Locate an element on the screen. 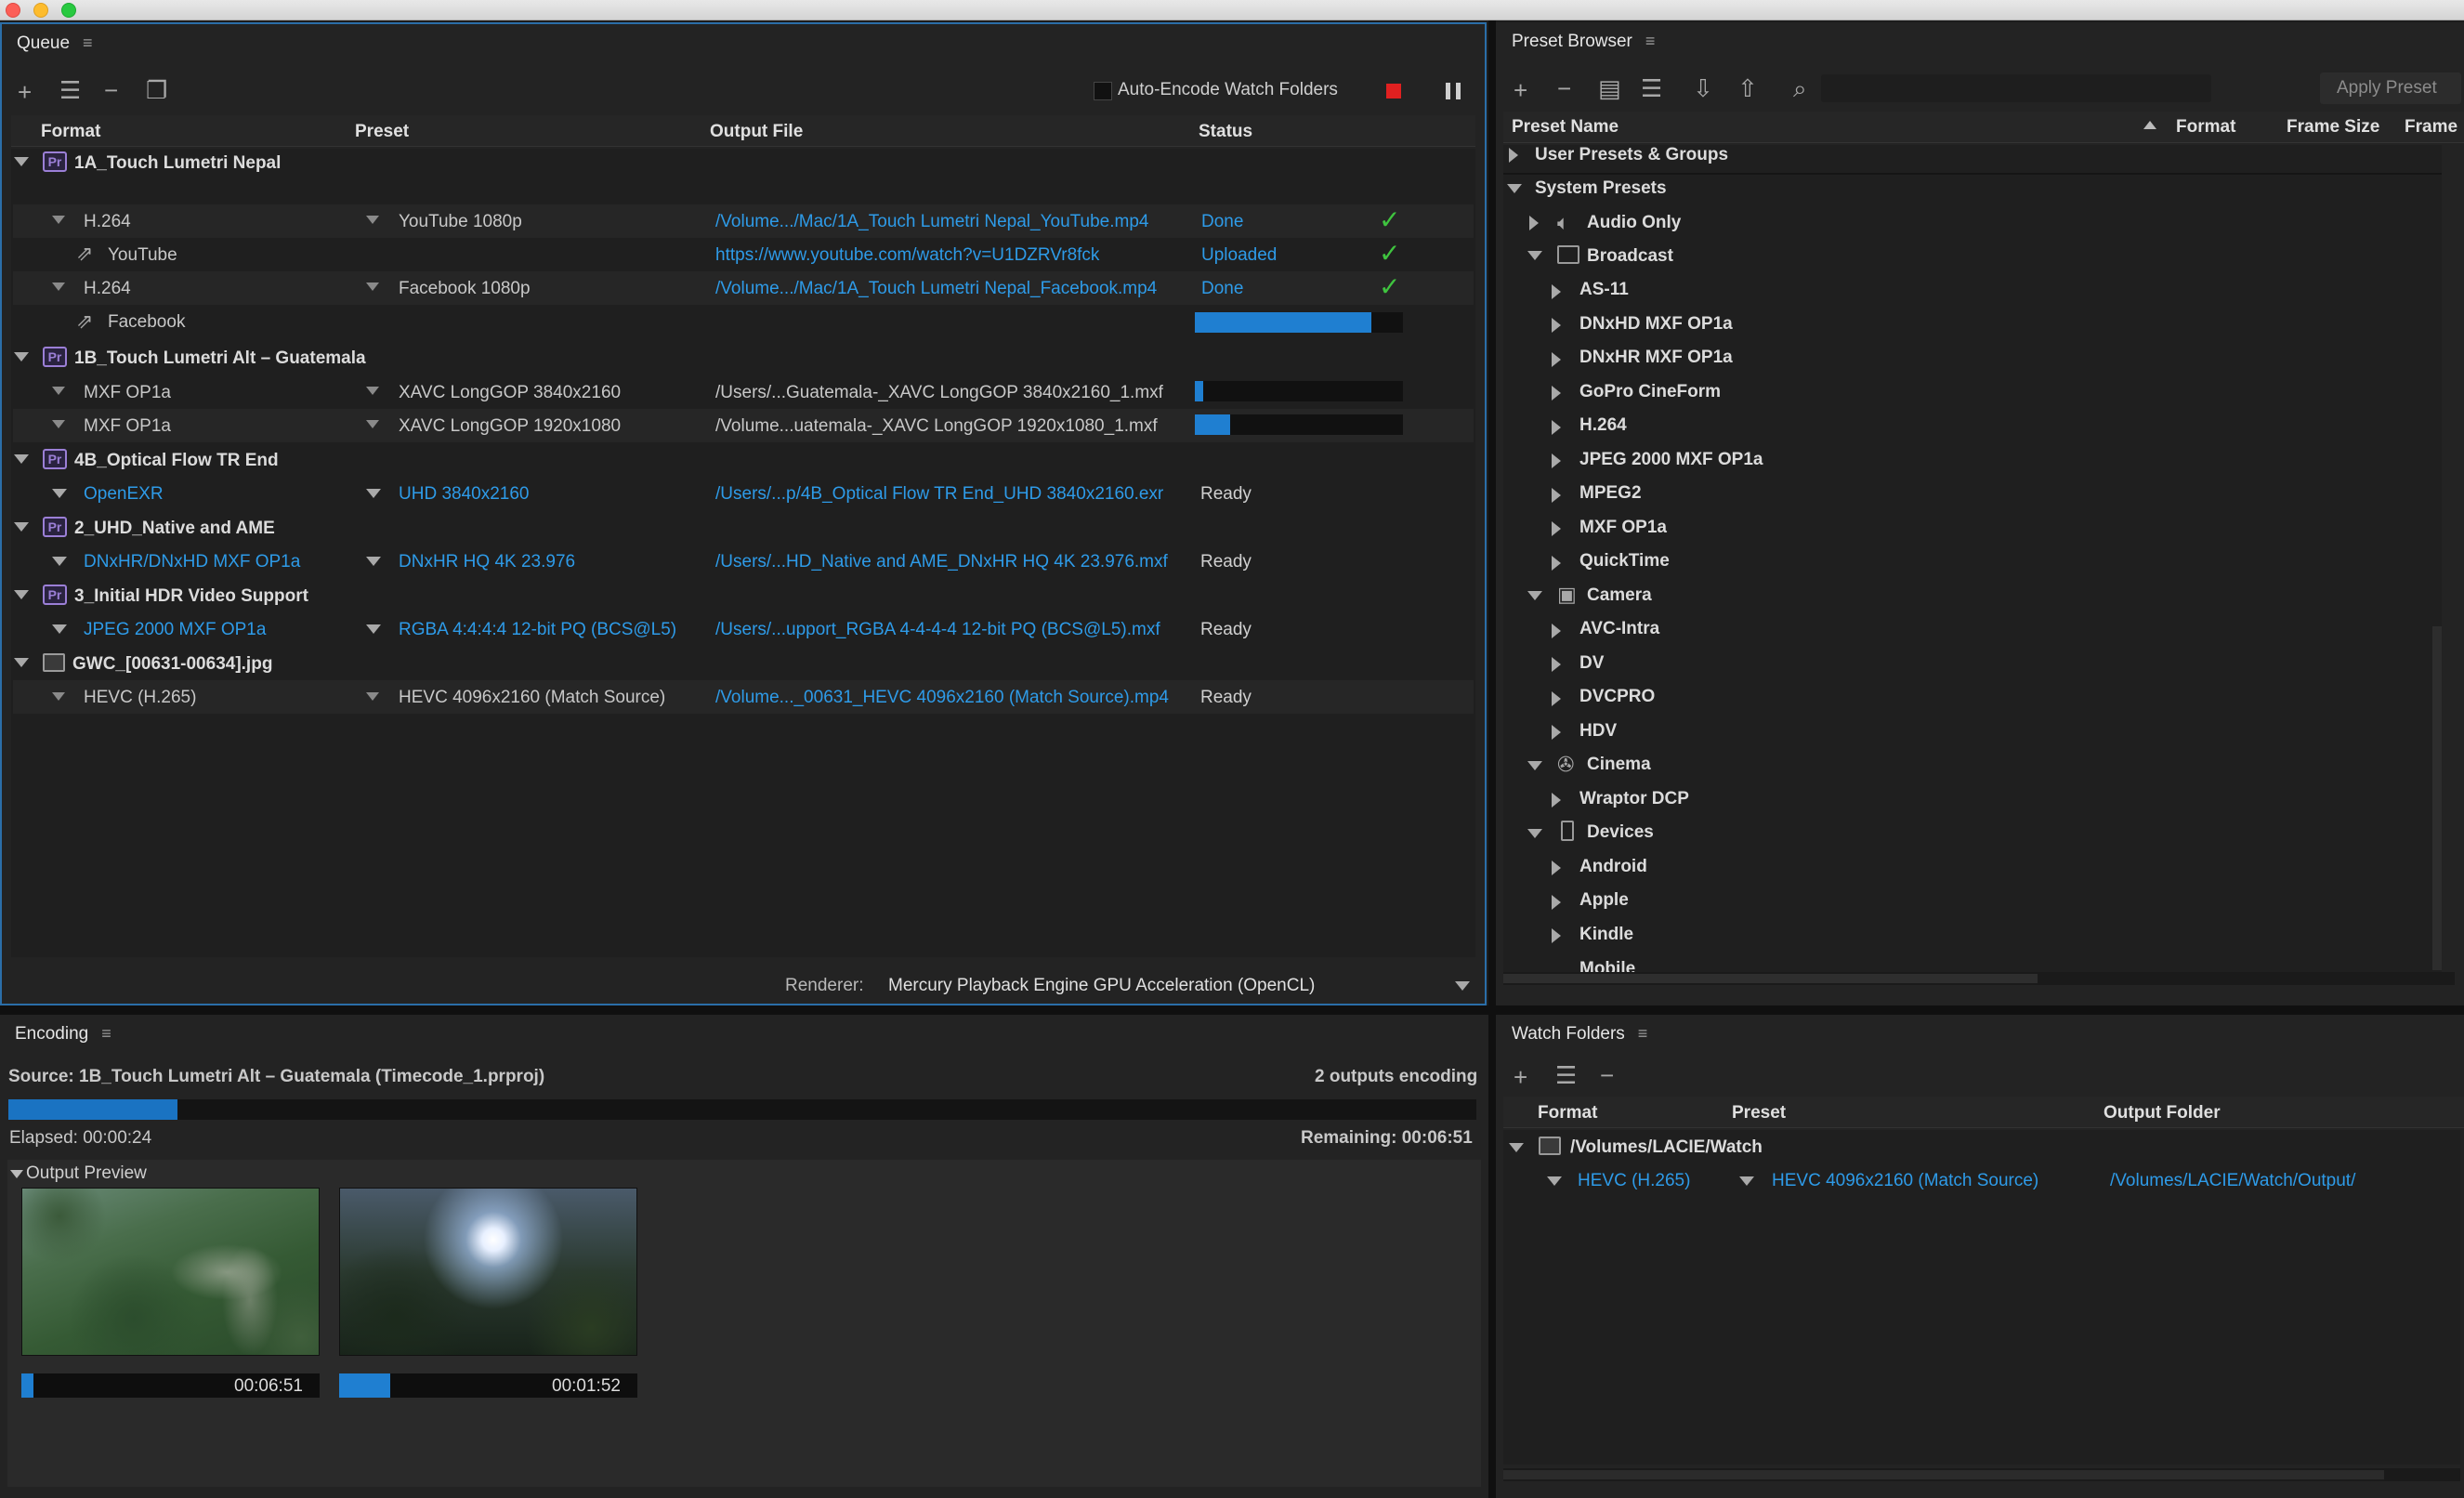 This screenshot has width=2464, height=1498. watch-folders-tab: Watch Folders ≡ is located at coordinates (1580, 1034).